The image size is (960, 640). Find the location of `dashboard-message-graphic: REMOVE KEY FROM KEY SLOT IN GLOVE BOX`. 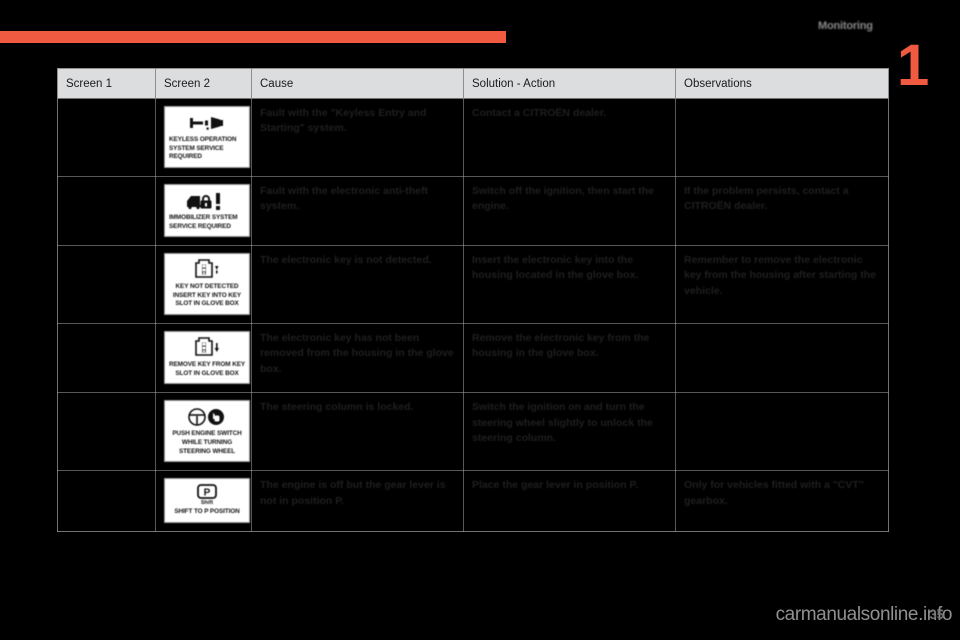

dashboard-message-graphic: REMOVE KEY FROM KEY SLOT IN GLOVE BOX is located at coordinates (207, 358).